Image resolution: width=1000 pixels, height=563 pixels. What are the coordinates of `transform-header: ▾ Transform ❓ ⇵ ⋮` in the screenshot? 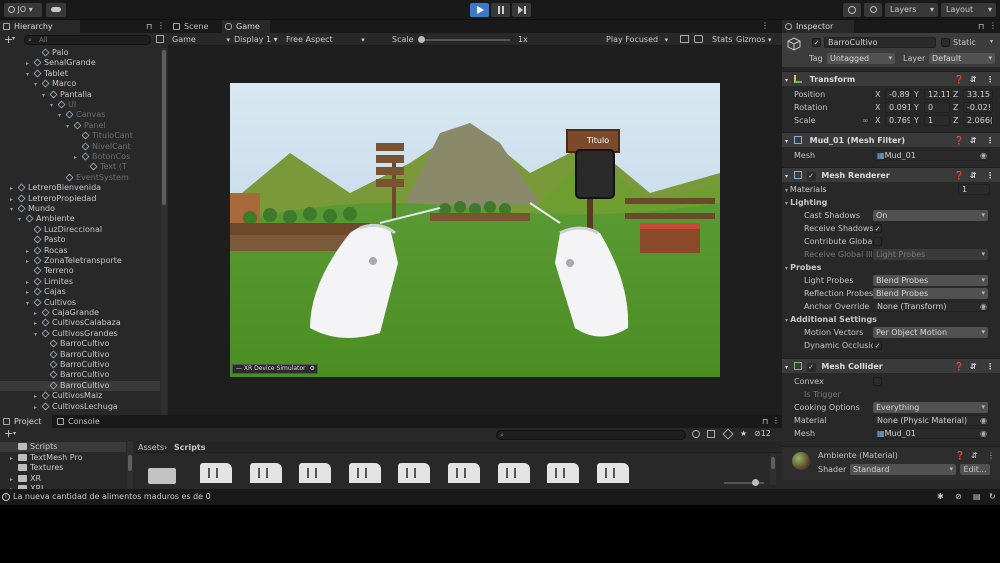 It's located at (891, 78).